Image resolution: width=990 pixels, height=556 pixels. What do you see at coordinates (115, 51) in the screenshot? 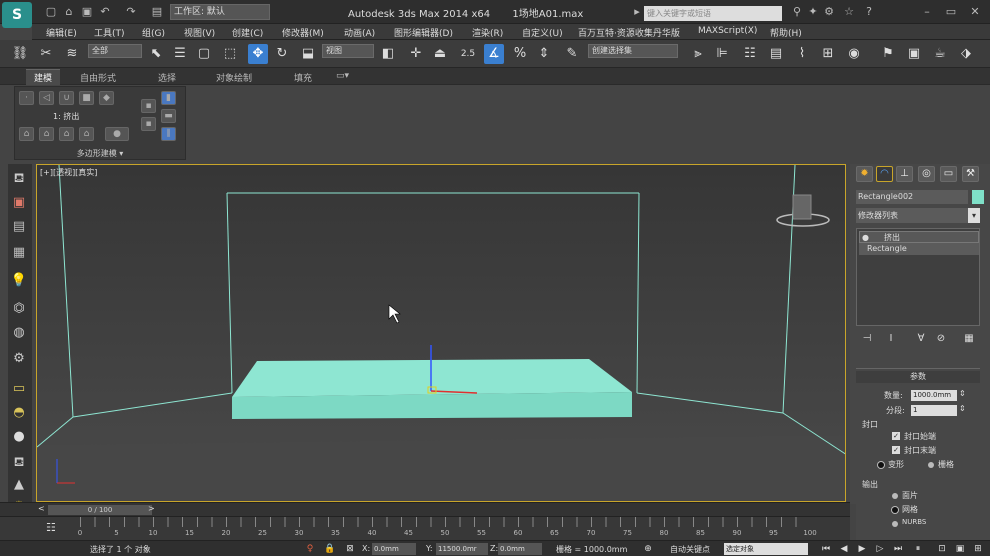
I see `selection-filter-dropdown: 全部` at bounding box center [115, 51].